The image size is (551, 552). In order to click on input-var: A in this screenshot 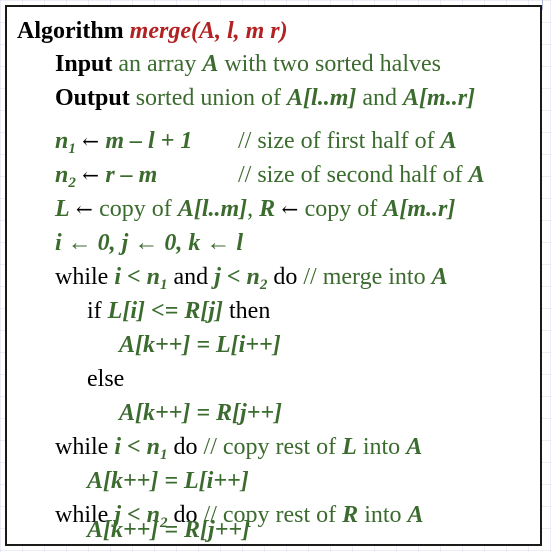, I will do `click(210, 64)`.